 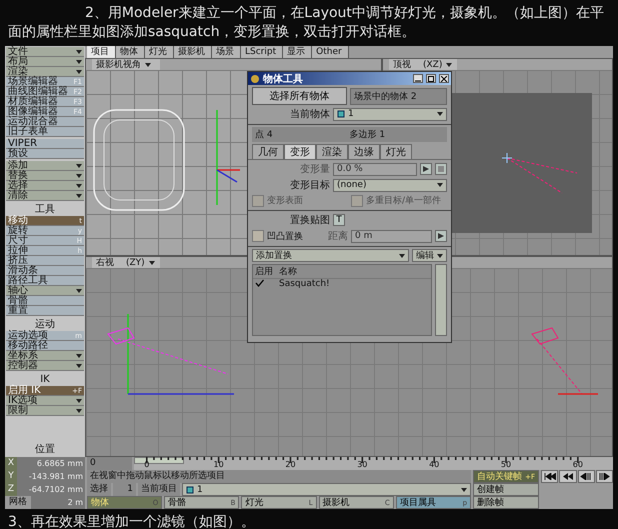 I want to click on menu-dropdown: 添加, so click(x=45, y=166).